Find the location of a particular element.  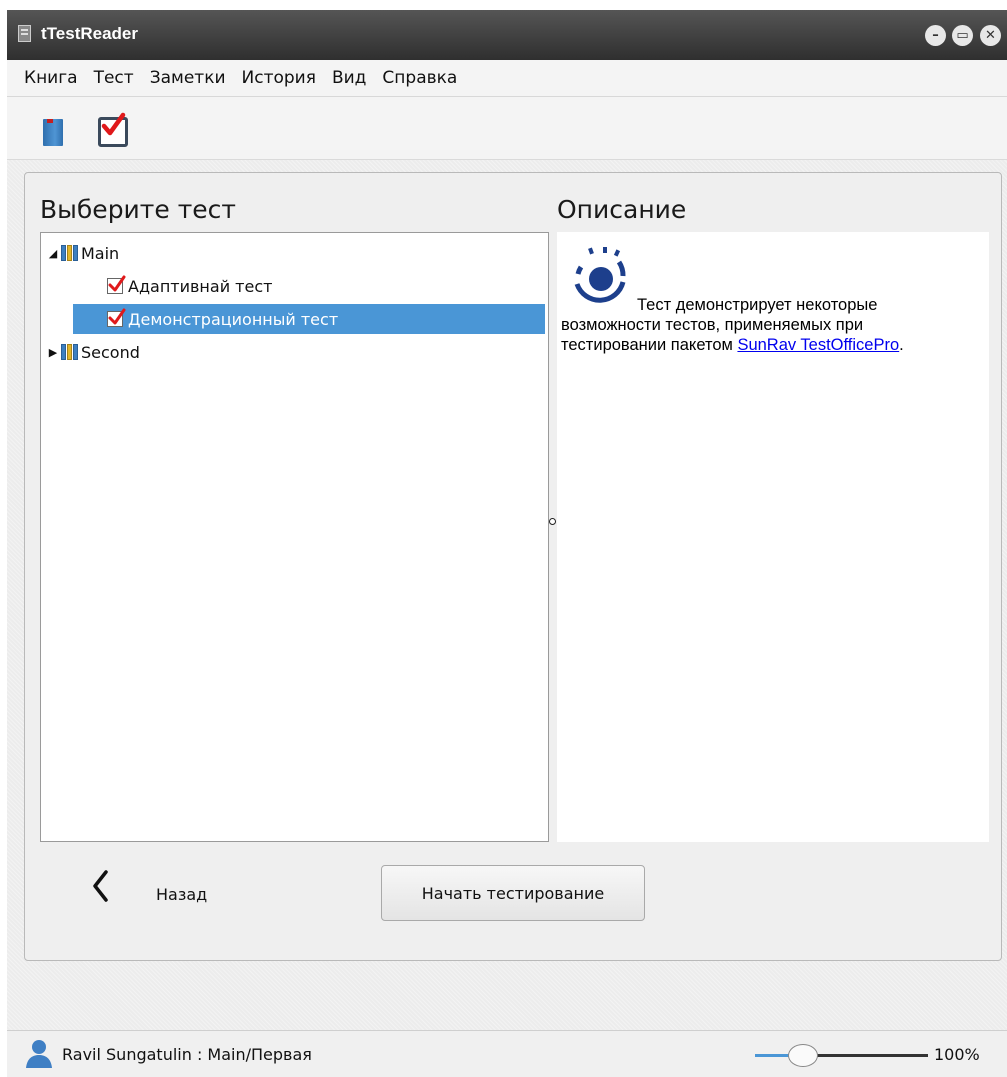

user-path-status: Ravil Sungatulin : Main/Первая is located at coordinates (187, 1054).